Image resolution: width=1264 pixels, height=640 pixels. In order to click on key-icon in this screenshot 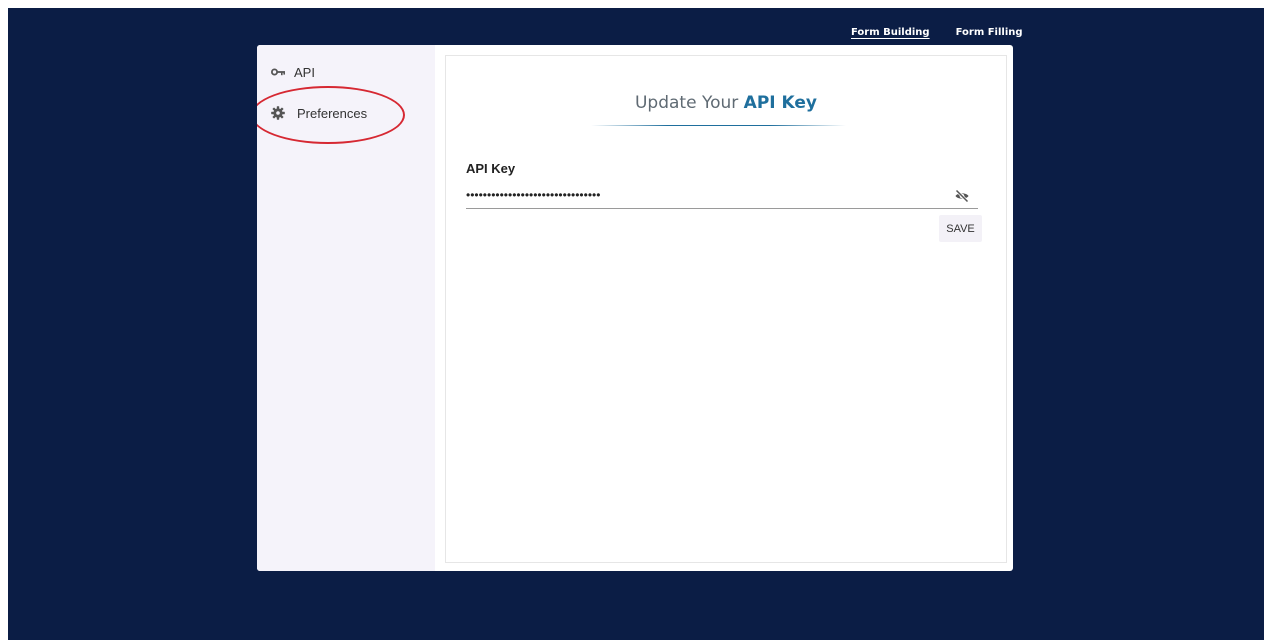, I will do `click(278, 72)`.